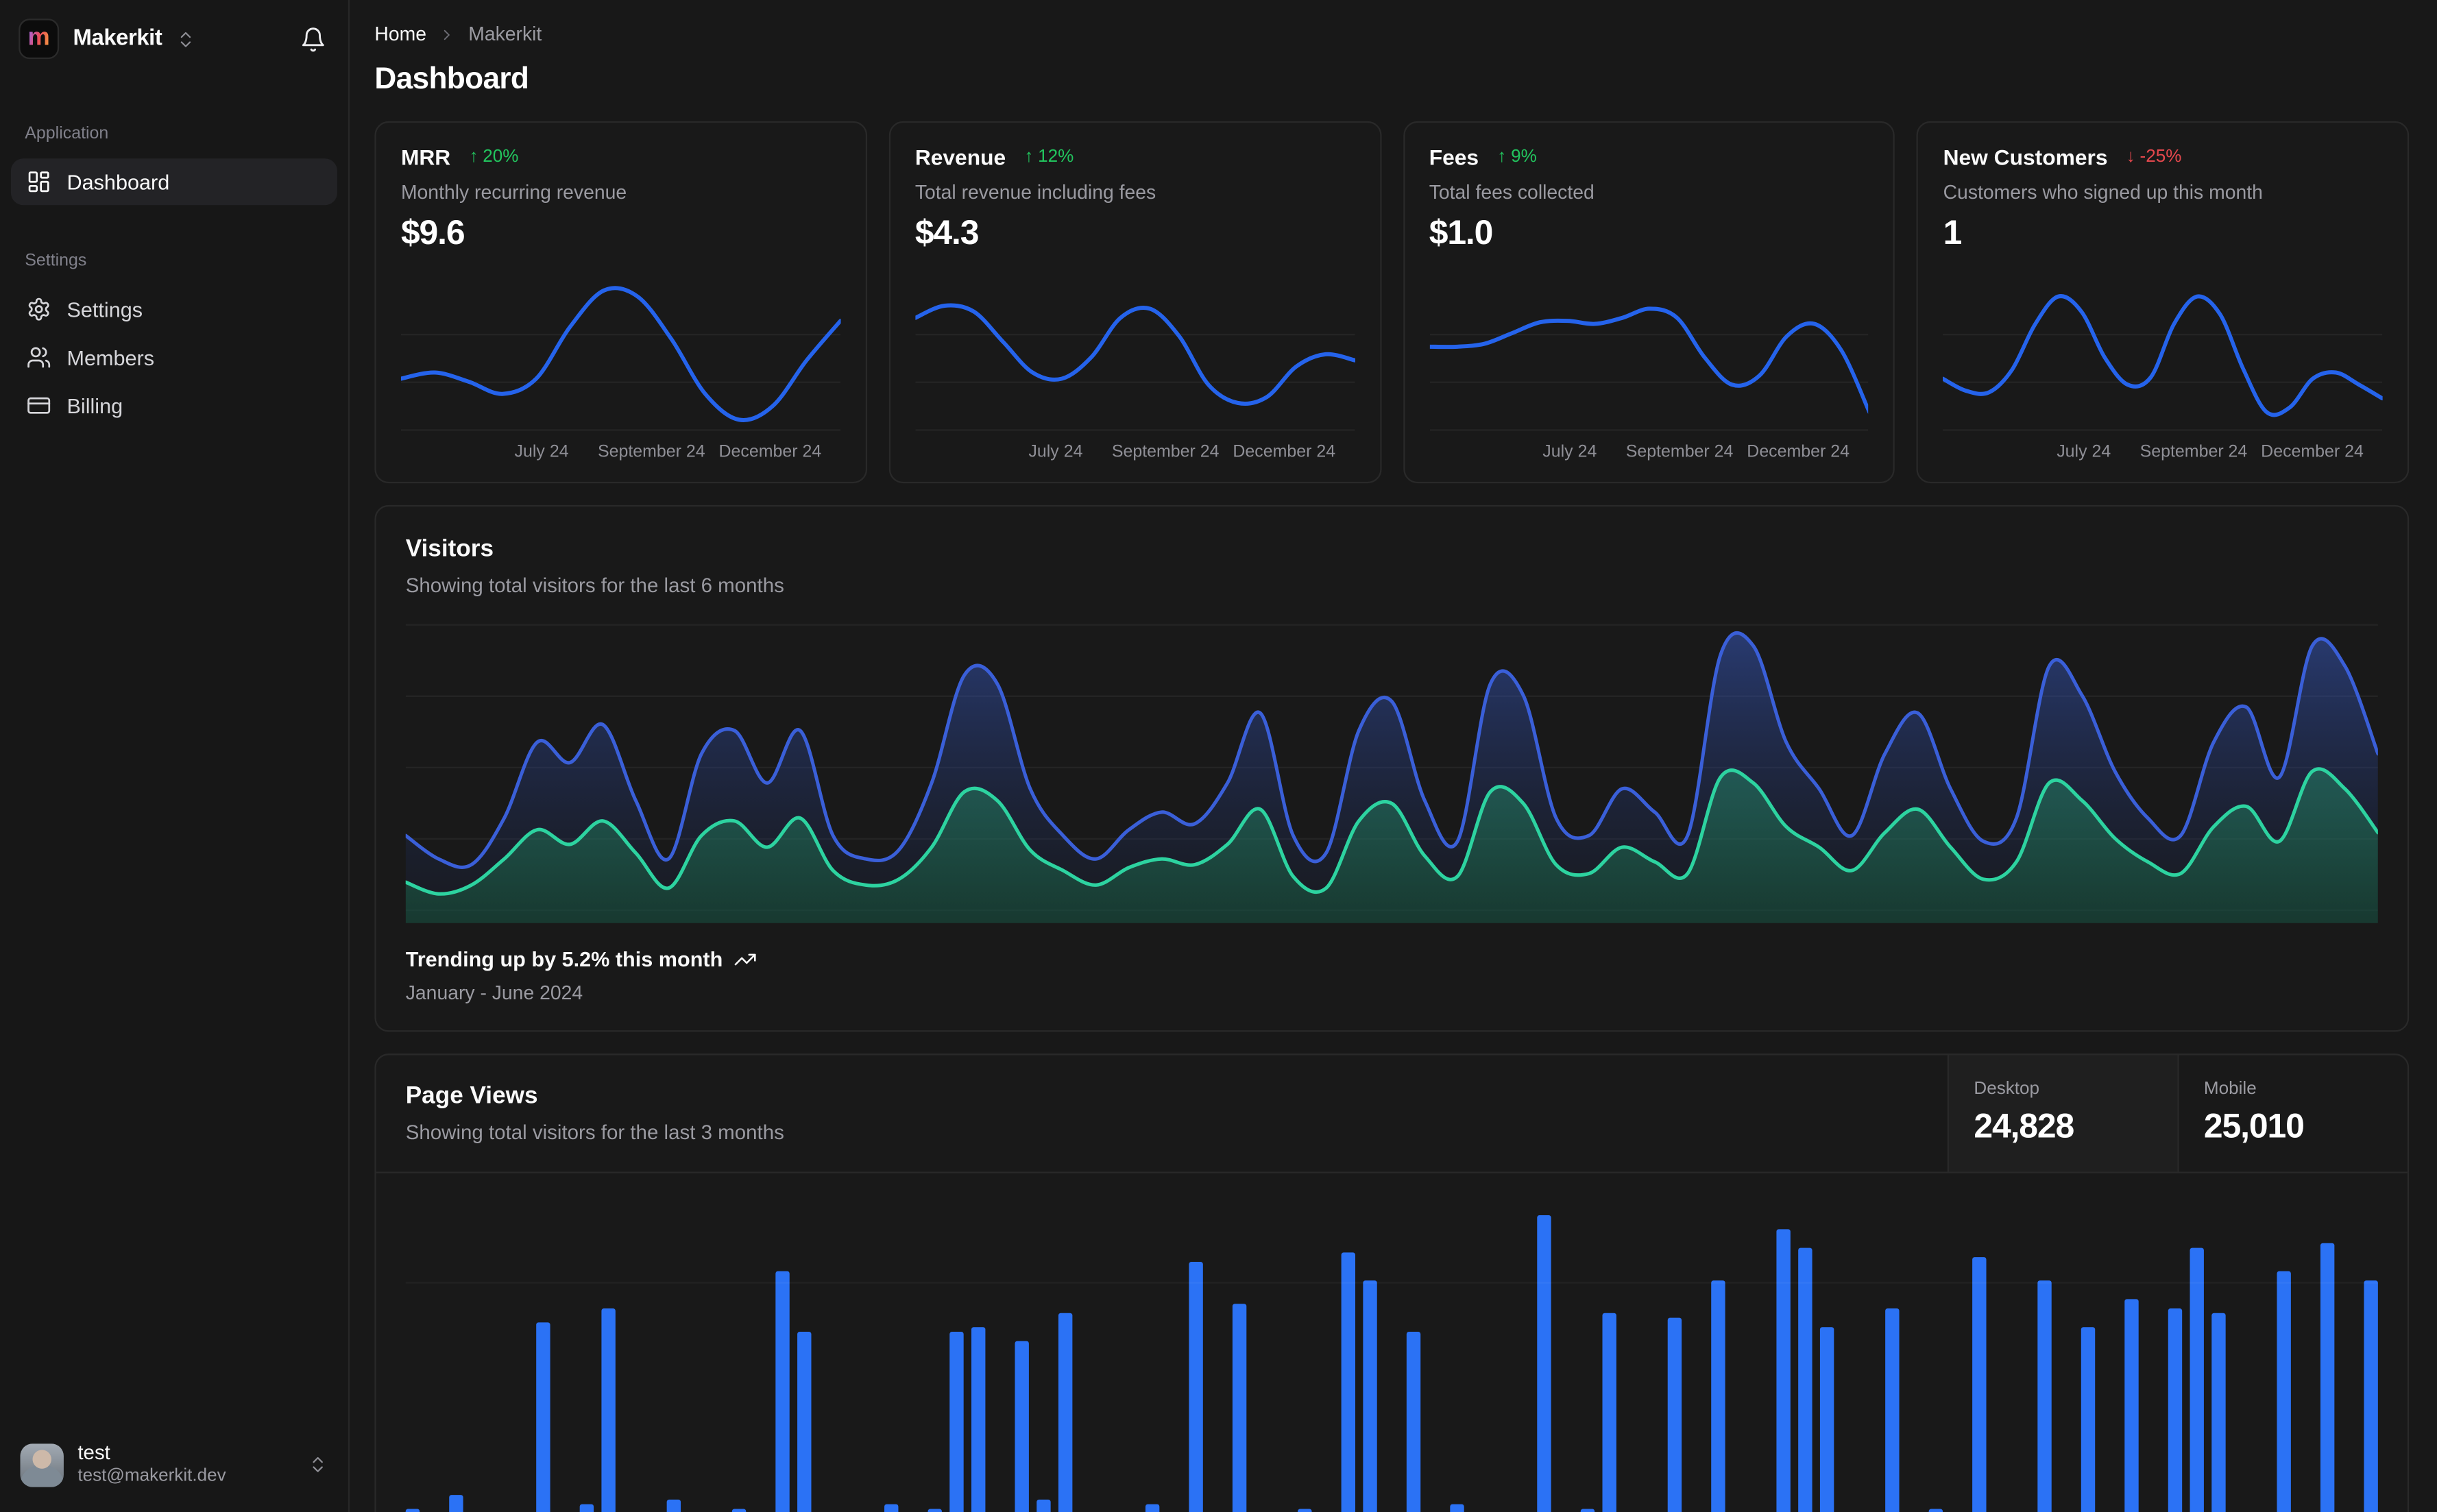 The width and height of the screenshot is (2437, 1512). What do you see at coordinates (174, 357) in the screenshot?
I see `sidebar-item-members: Members` at bounding box center [174, 357].